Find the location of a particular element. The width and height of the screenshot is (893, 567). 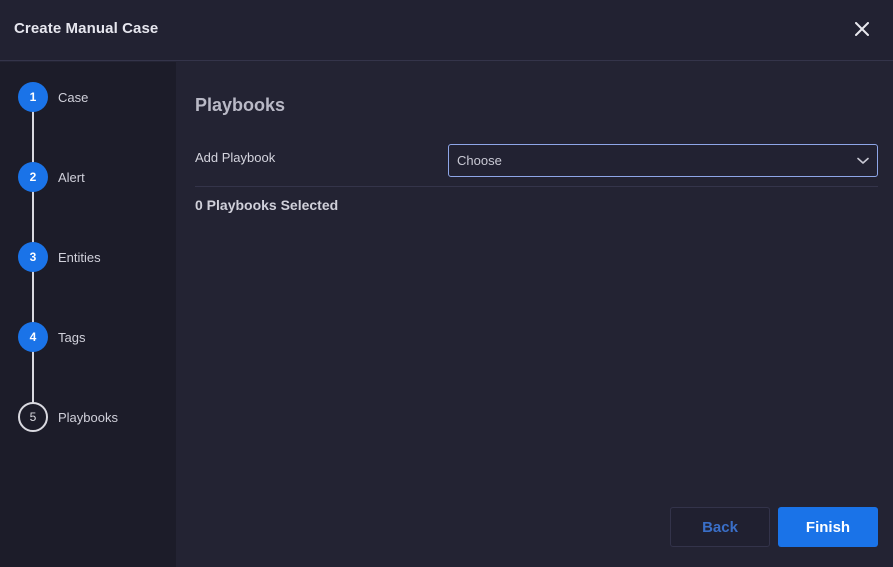

step-number-badge: 3 is located at coordinates (33, 257).